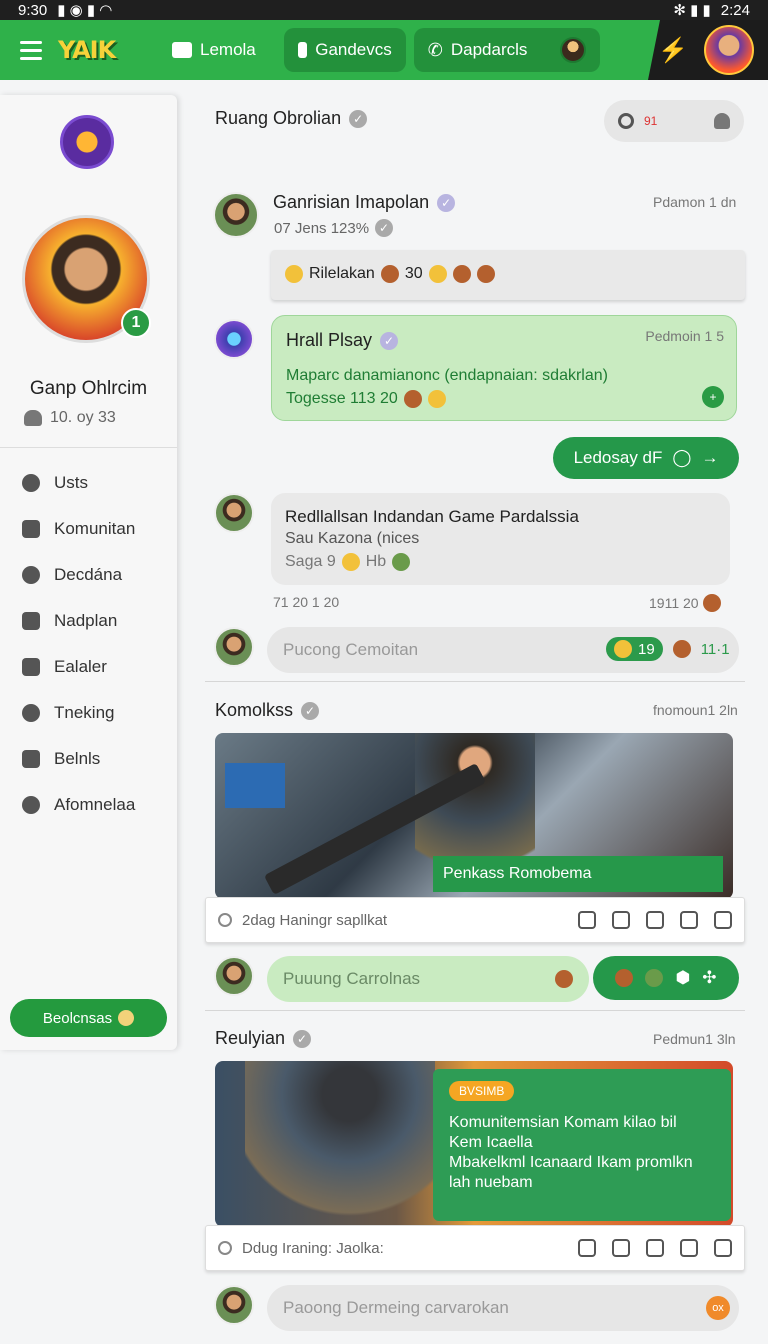 This screenshot has height=1344, width=768. I want to click on profile-avatar, so click(729, 50).